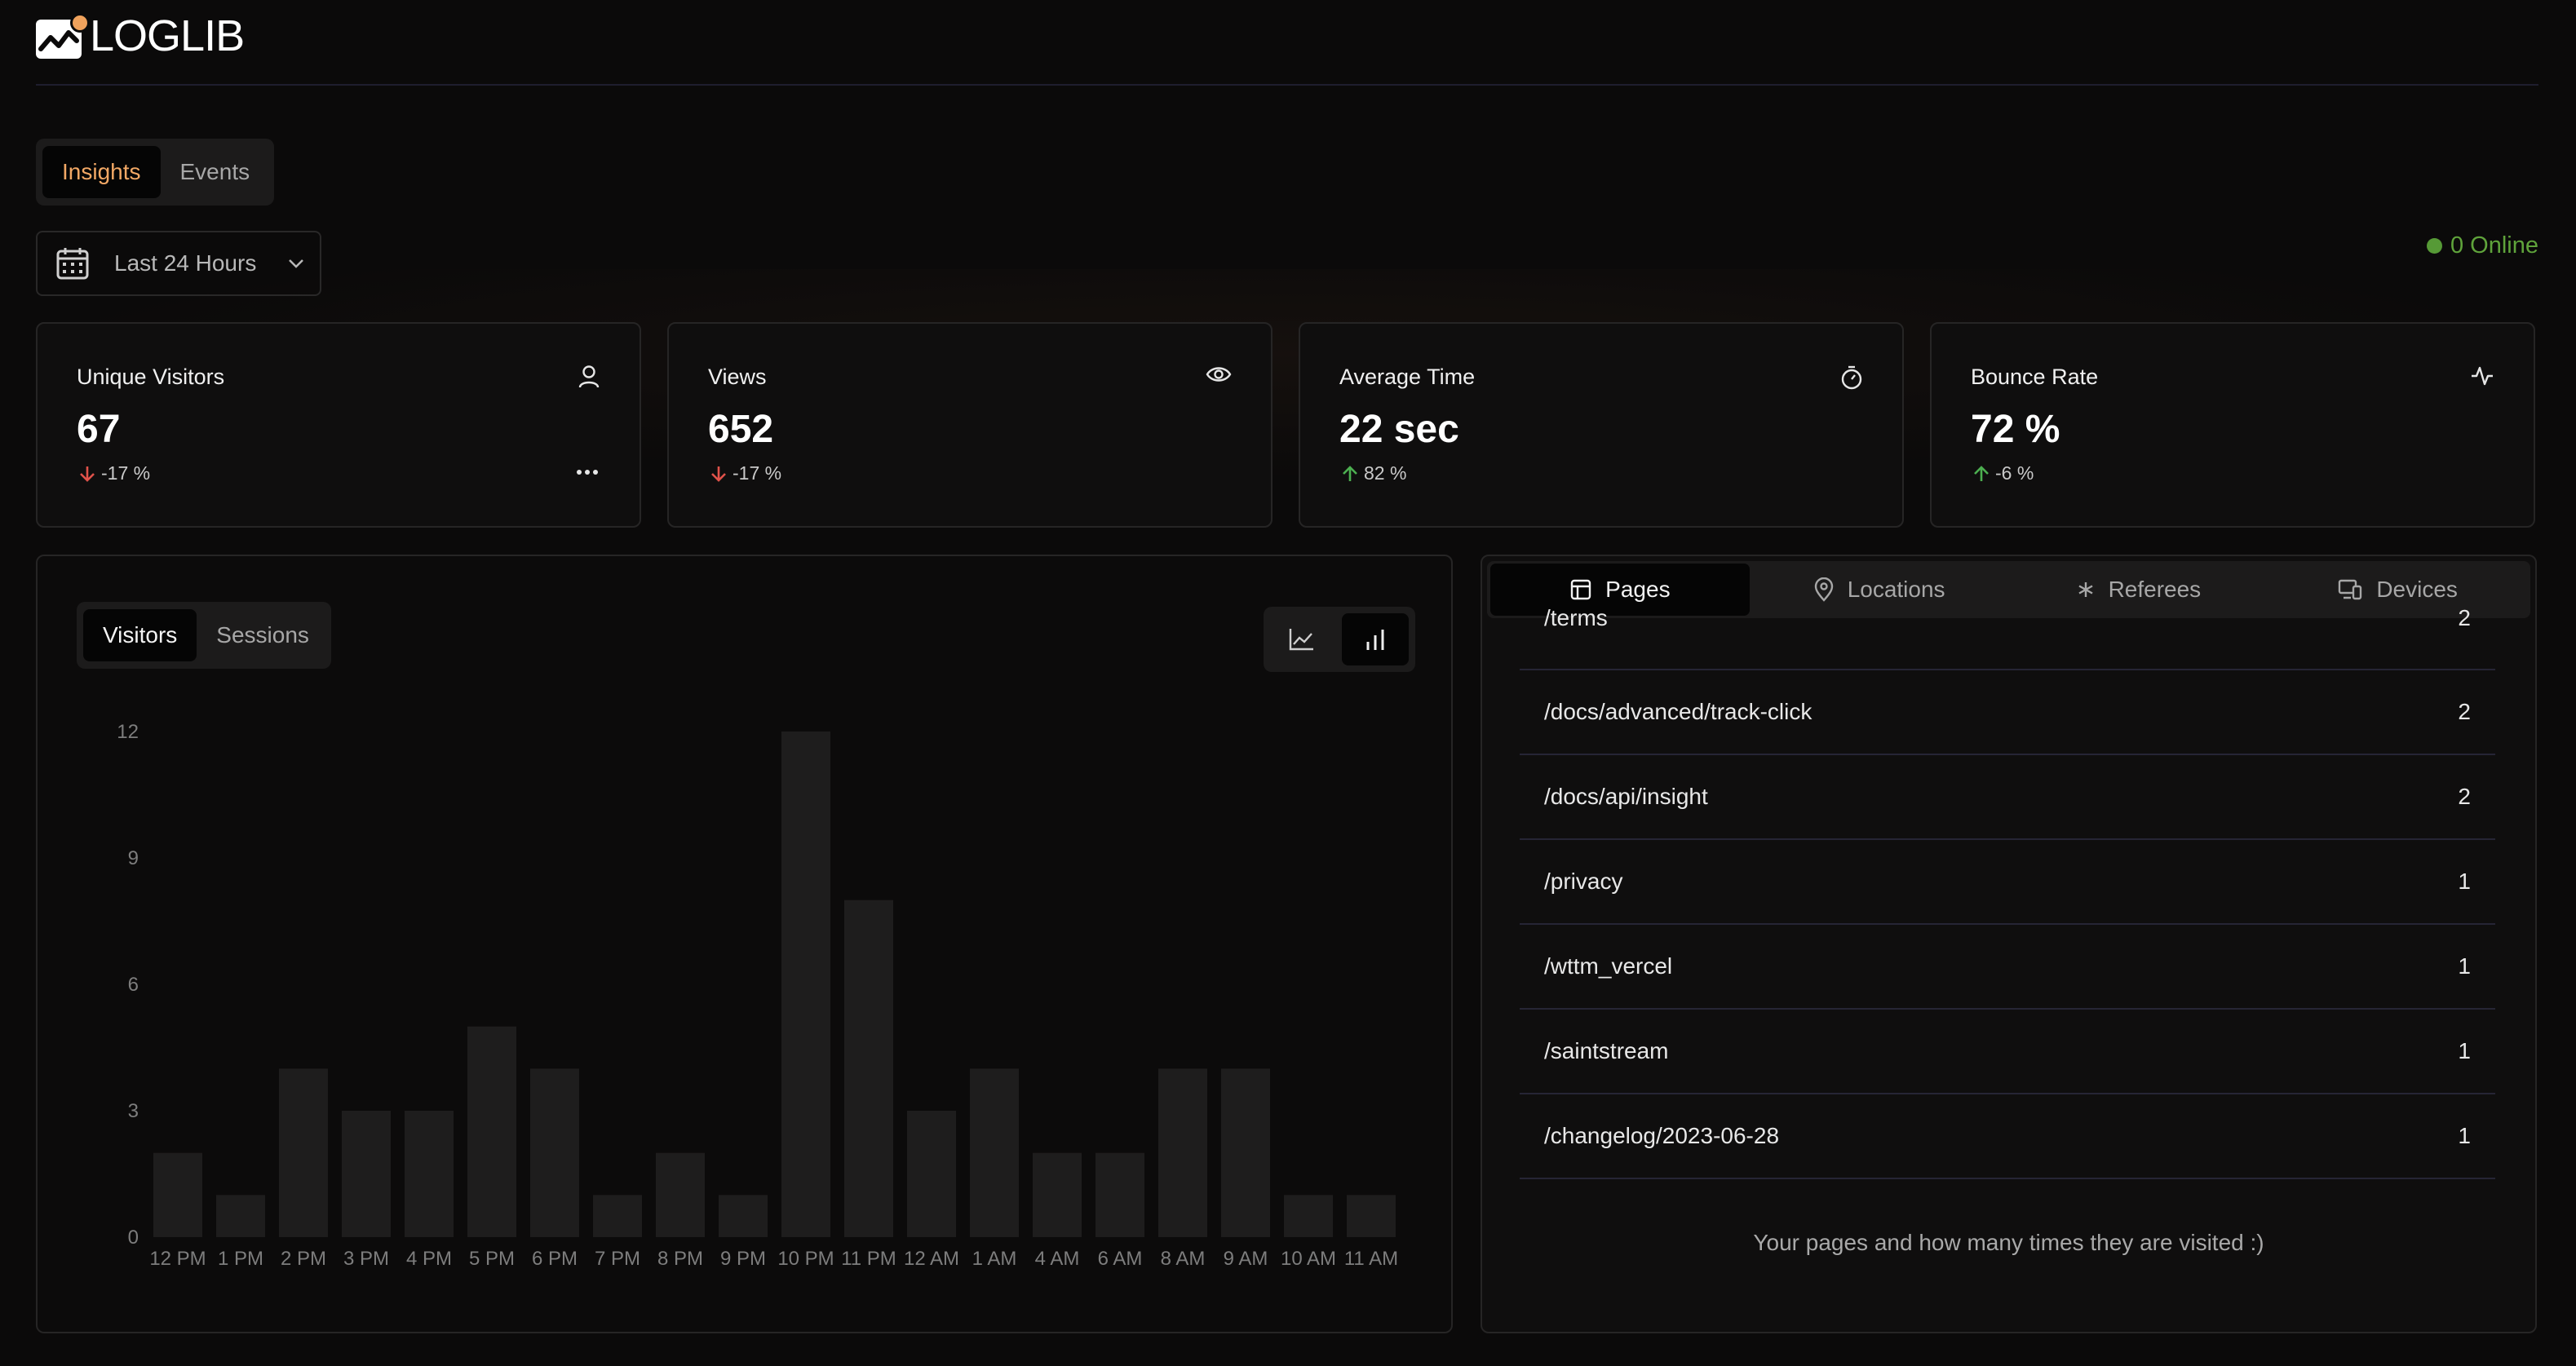  I want to click on list-item: /privacy 1, so click(2007, 882).